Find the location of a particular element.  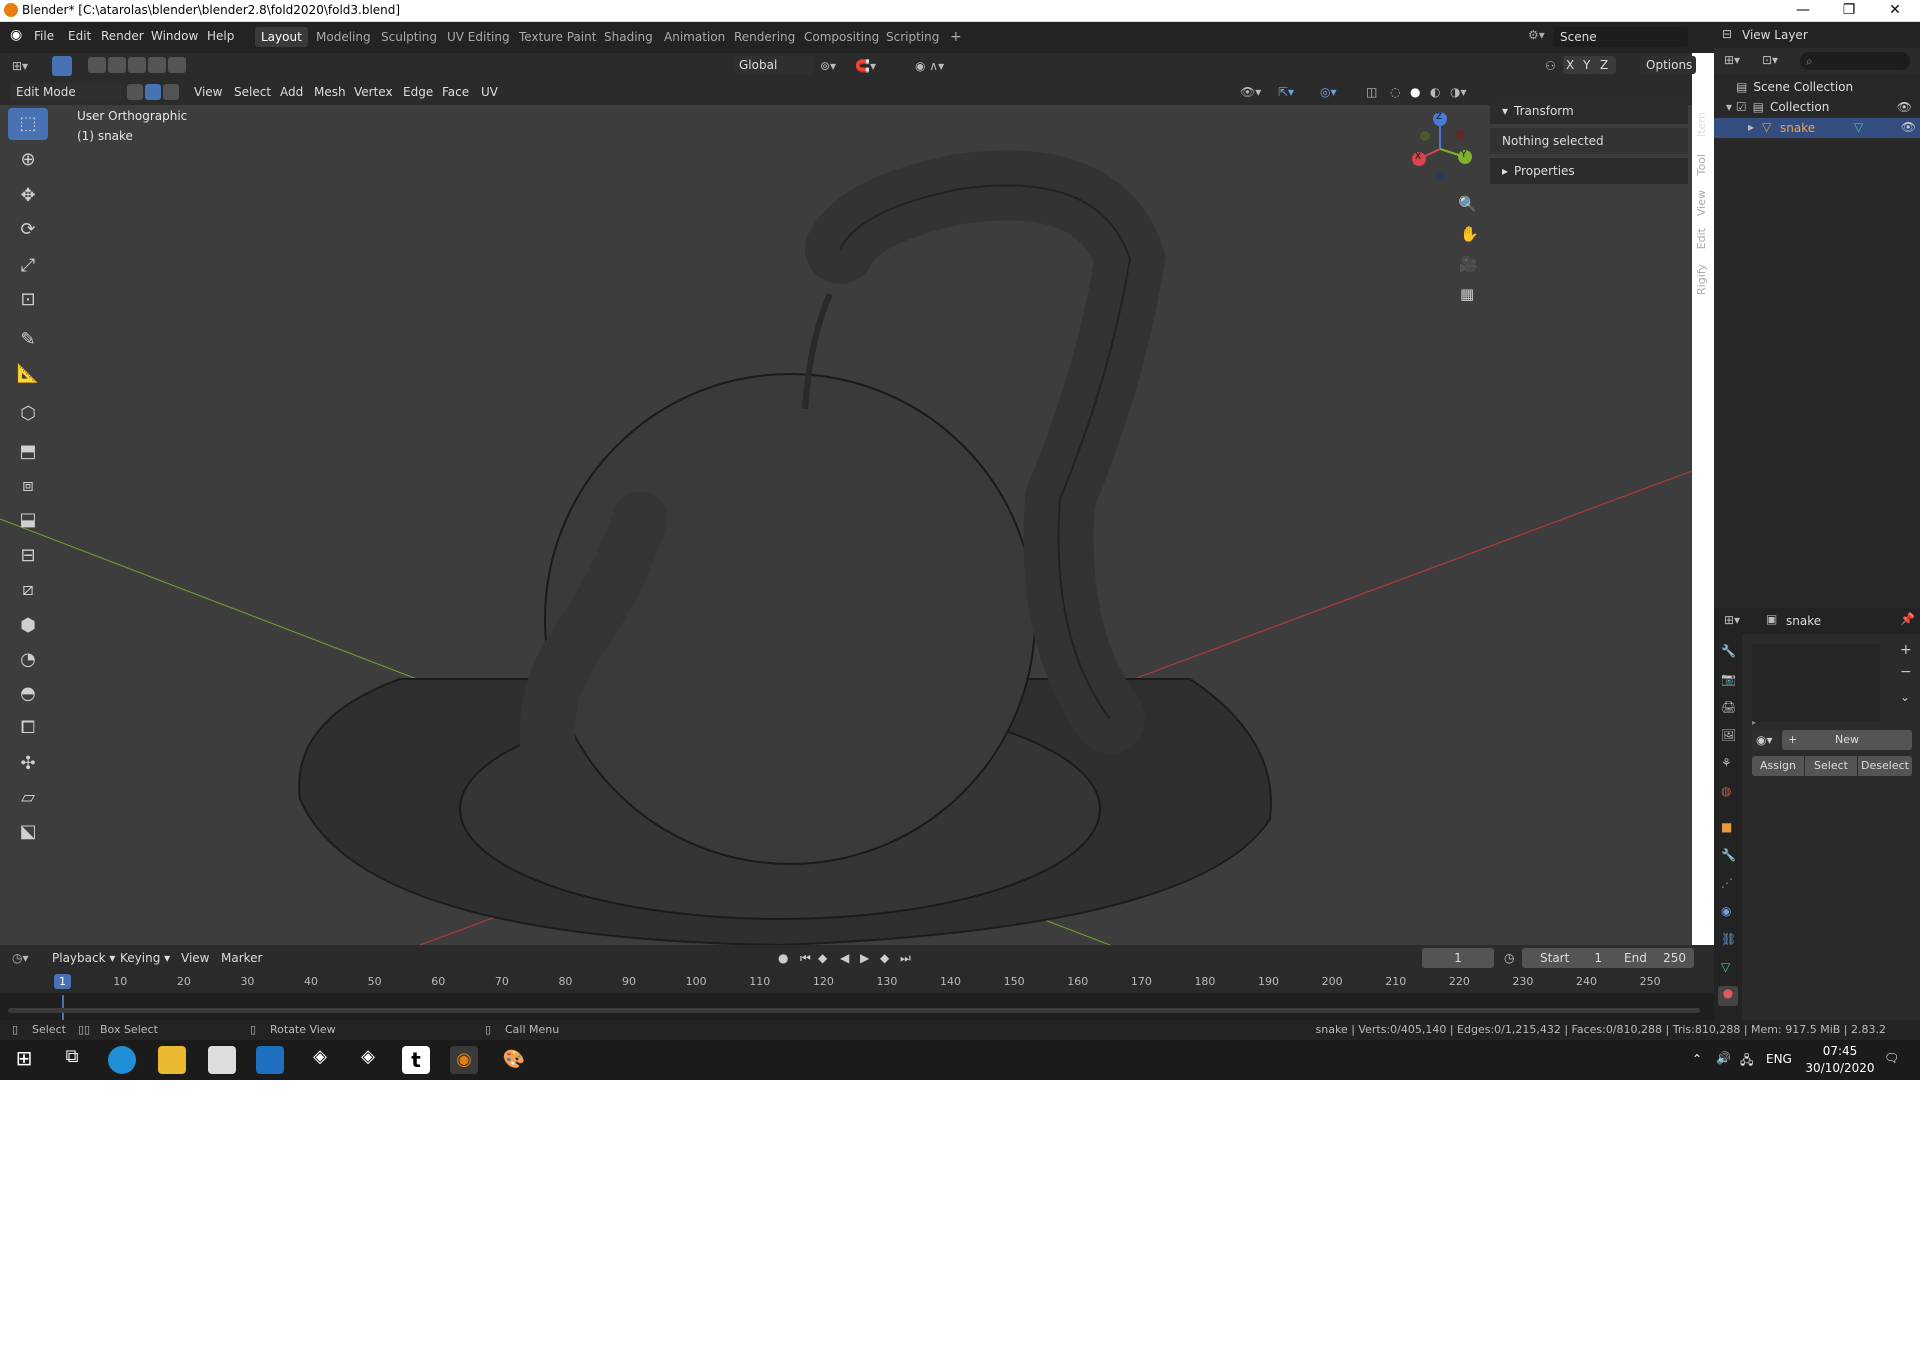

blender-taskbar-icon: ◉ is located at coordinates (464, 1060).